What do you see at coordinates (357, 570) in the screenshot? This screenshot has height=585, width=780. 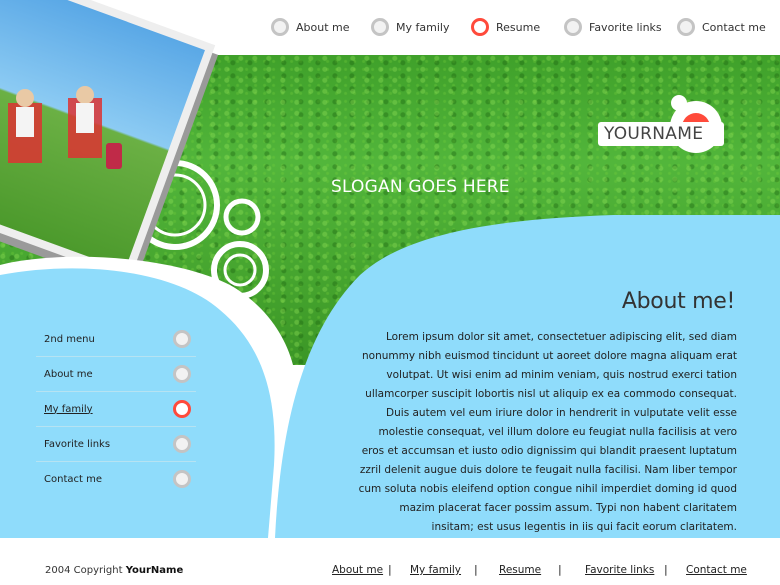 I see `footer-link-about-me: About me` at bounding box center [357, 570].